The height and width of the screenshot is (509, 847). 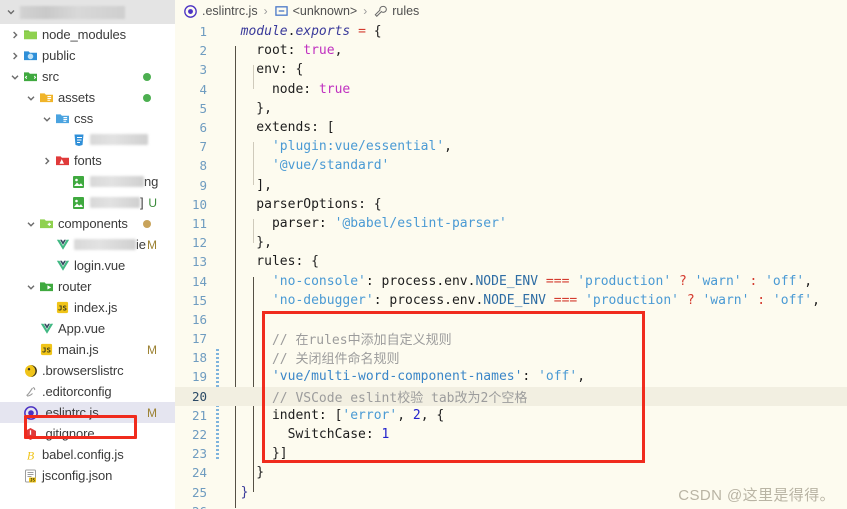 I want to click on file-tree-item-ng: ng, so click(x=87, y=181).